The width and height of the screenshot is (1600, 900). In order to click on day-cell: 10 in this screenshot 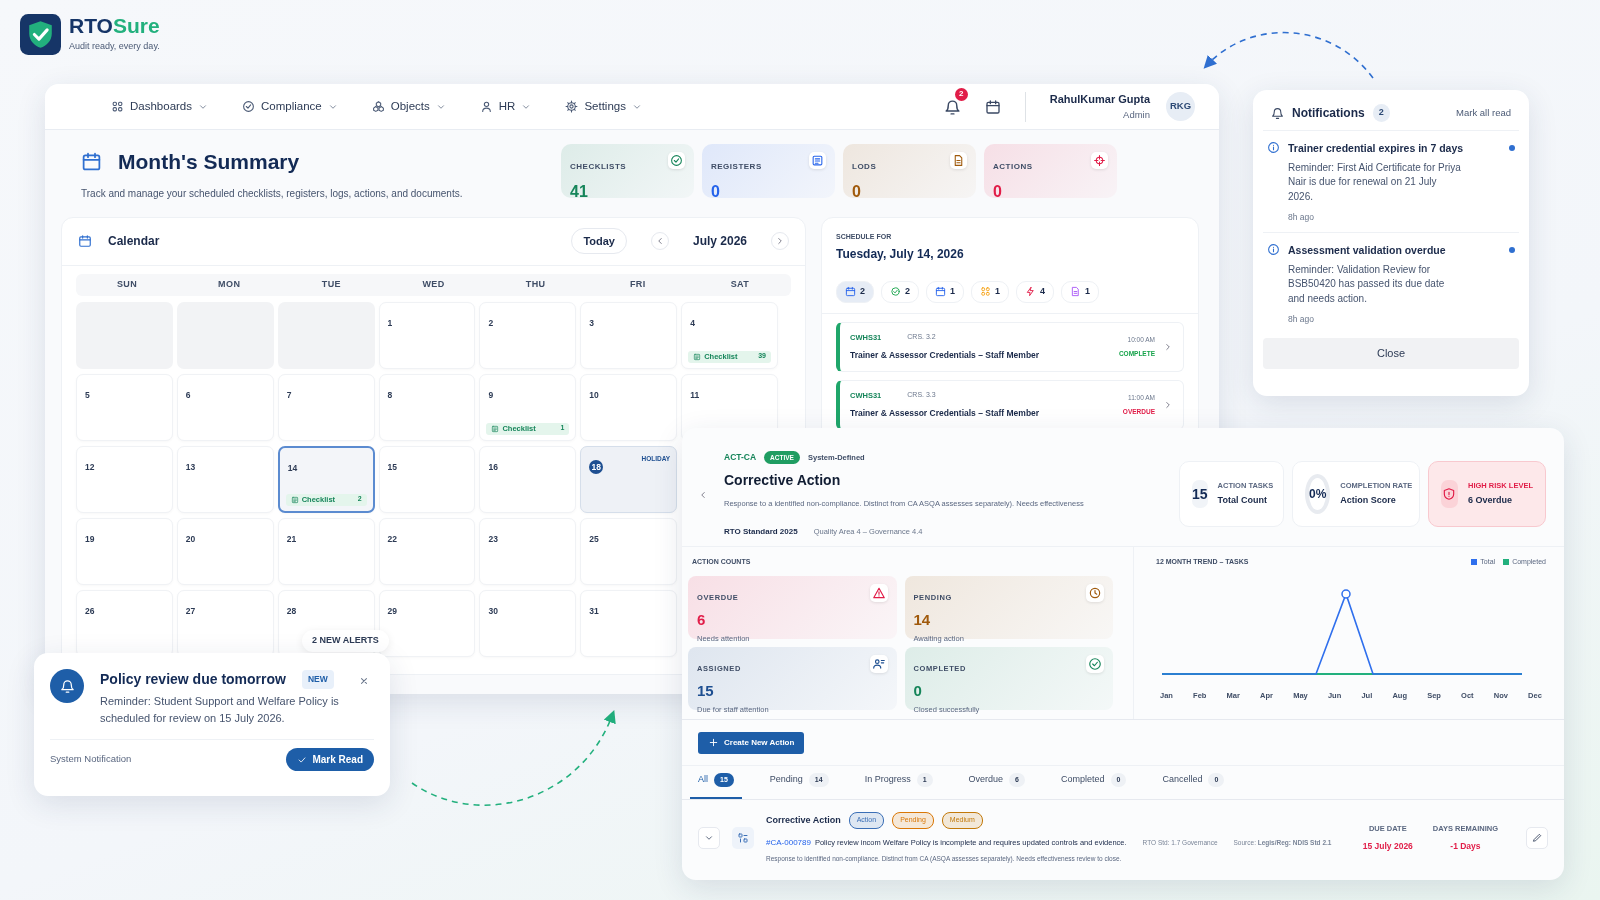, I will do `click(629, 407)`.